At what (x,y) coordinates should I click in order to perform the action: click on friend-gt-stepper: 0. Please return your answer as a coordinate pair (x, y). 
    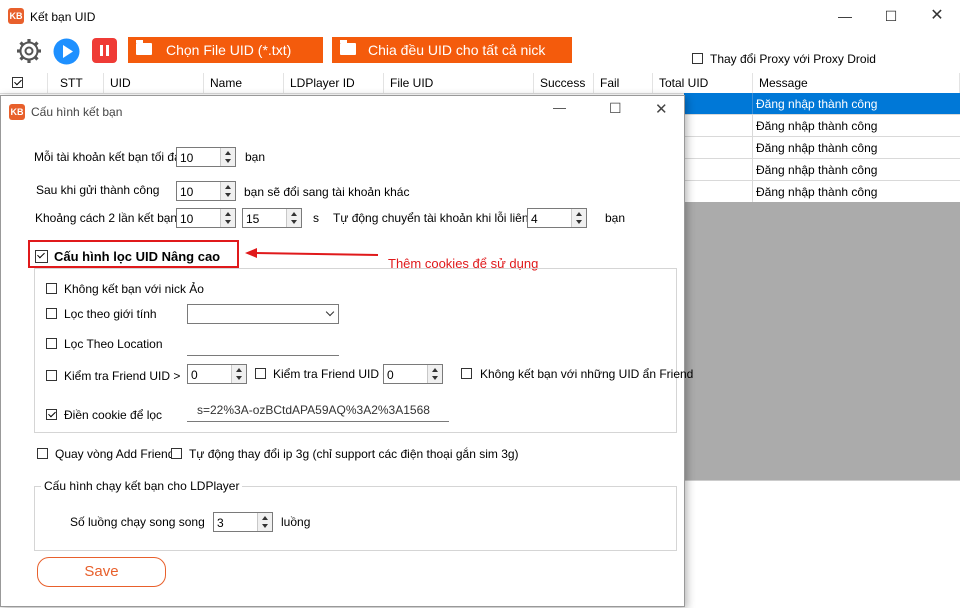
    Looking at the image, I should click on (217, 374).